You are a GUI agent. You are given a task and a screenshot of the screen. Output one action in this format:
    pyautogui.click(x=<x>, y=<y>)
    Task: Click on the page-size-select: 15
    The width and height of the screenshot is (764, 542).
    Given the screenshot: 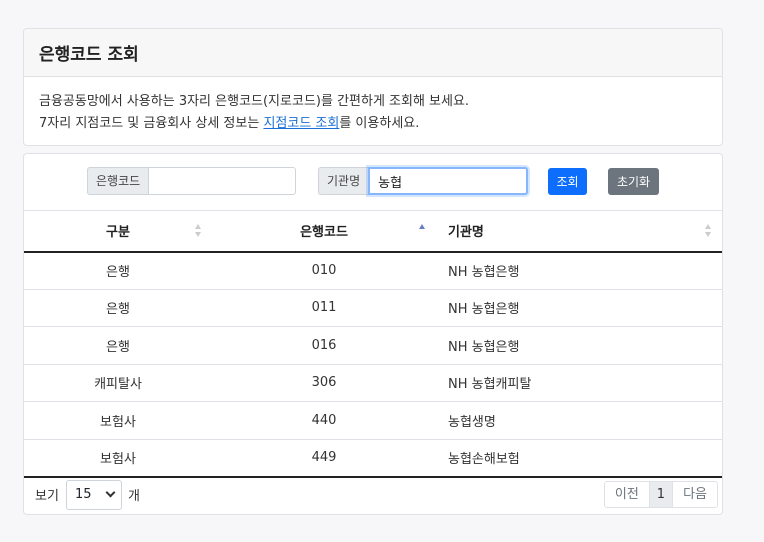 What is the action you would take?
    pyautogui.click(x=94, y=495)
    